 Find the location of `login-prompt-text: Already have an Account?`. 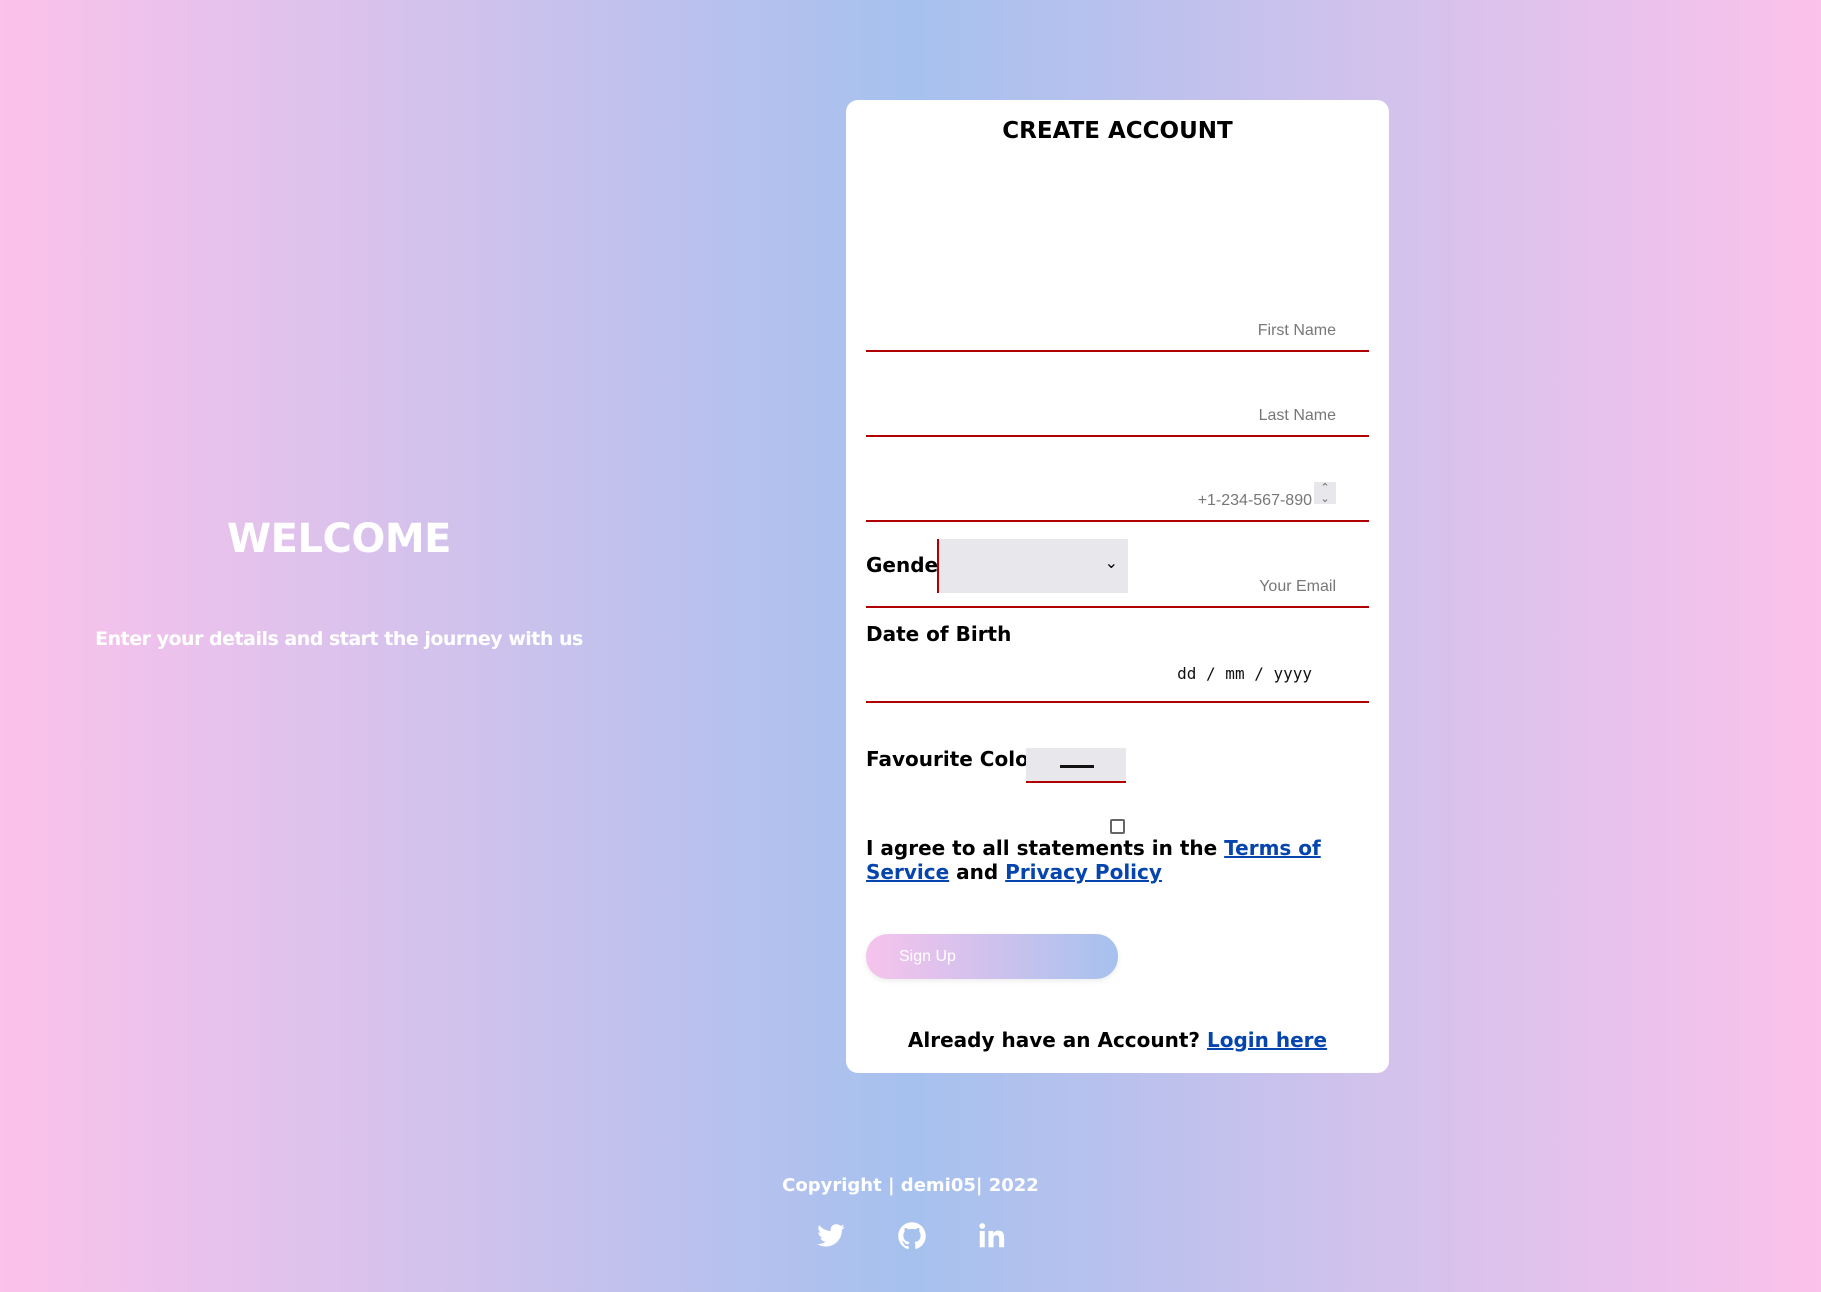

login-prompt-text: Already have an Account? is located at coordinates (1054, 1040).